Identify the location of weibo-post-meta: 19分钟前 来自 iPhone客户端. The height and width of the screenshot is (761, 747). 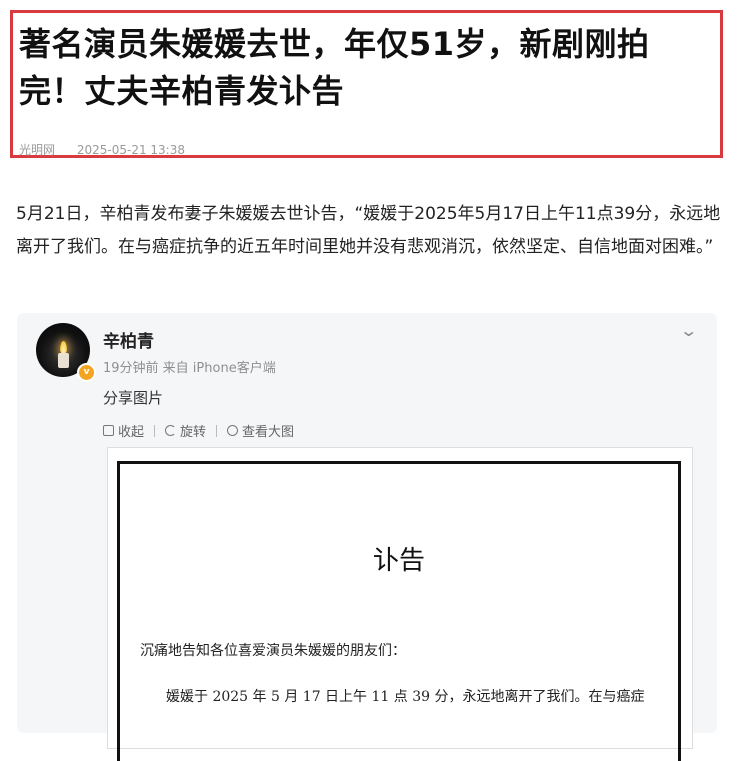
(189, 368).